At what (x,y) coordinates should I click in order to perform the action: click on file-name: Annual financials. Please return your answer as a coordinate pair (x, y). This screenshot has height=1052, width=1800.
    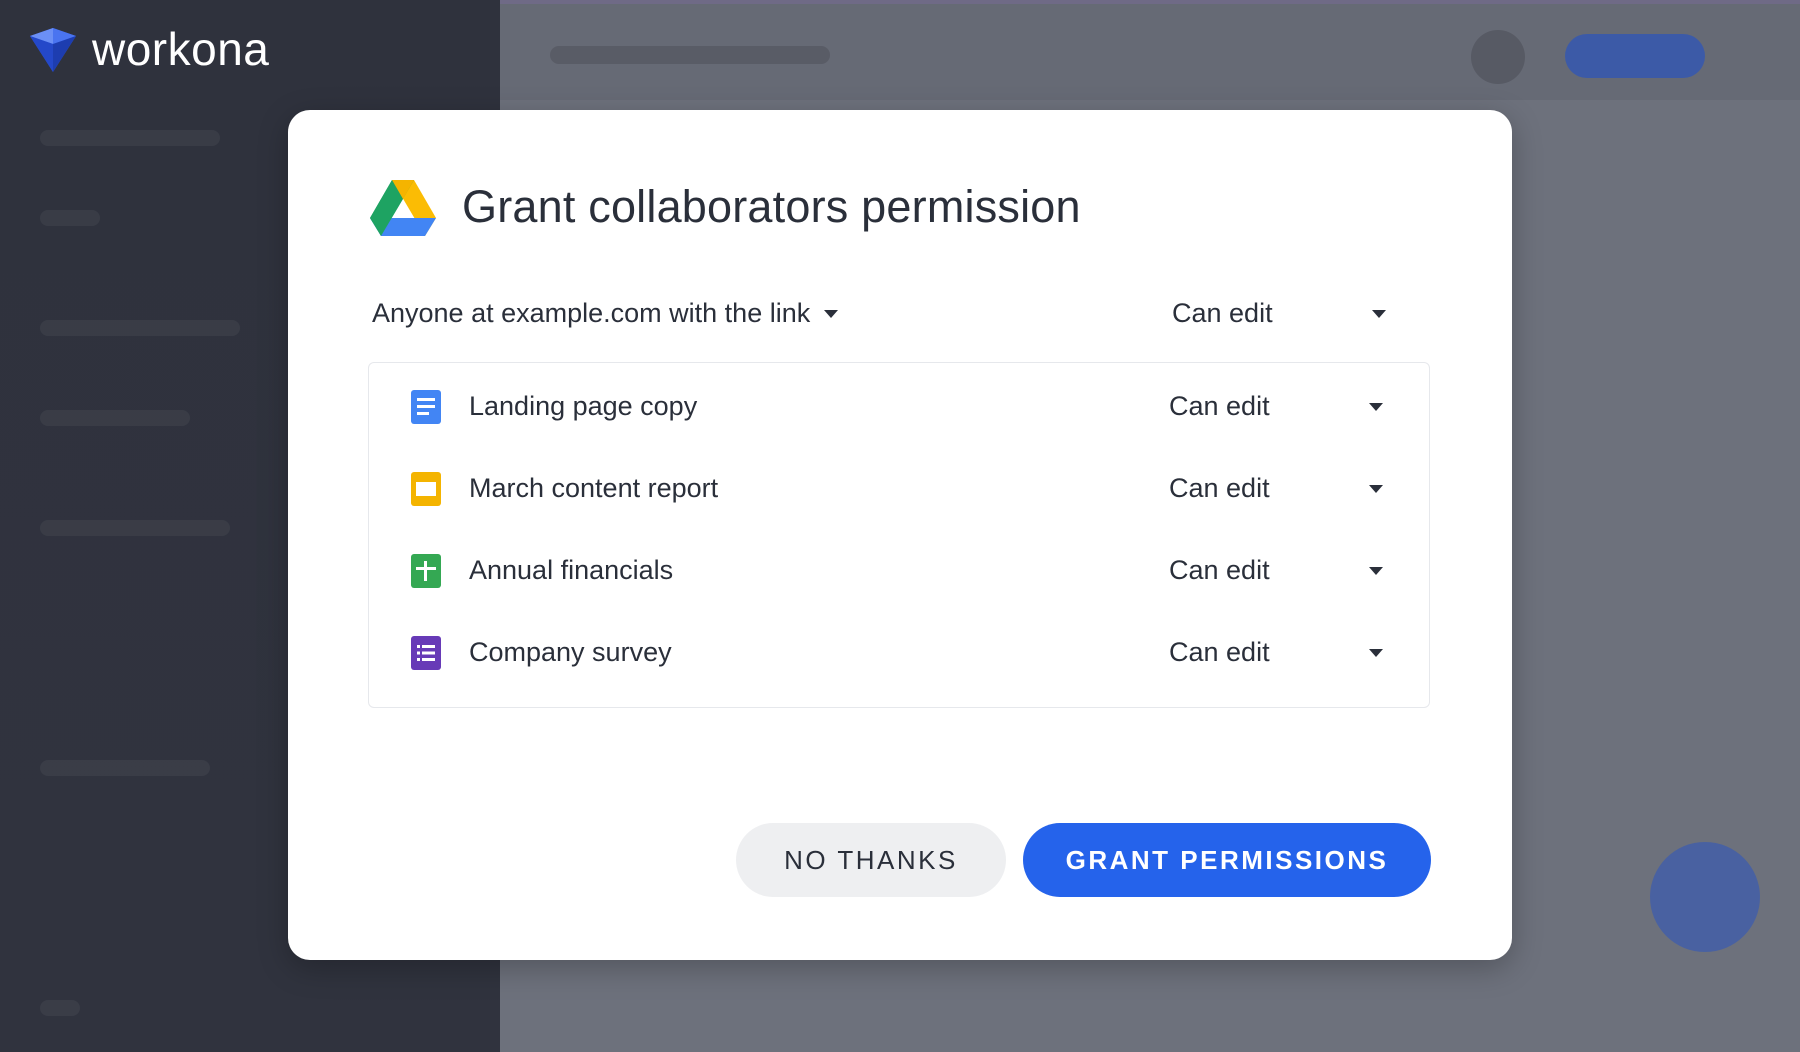
    Looking at the image, I should click on (571, 570).